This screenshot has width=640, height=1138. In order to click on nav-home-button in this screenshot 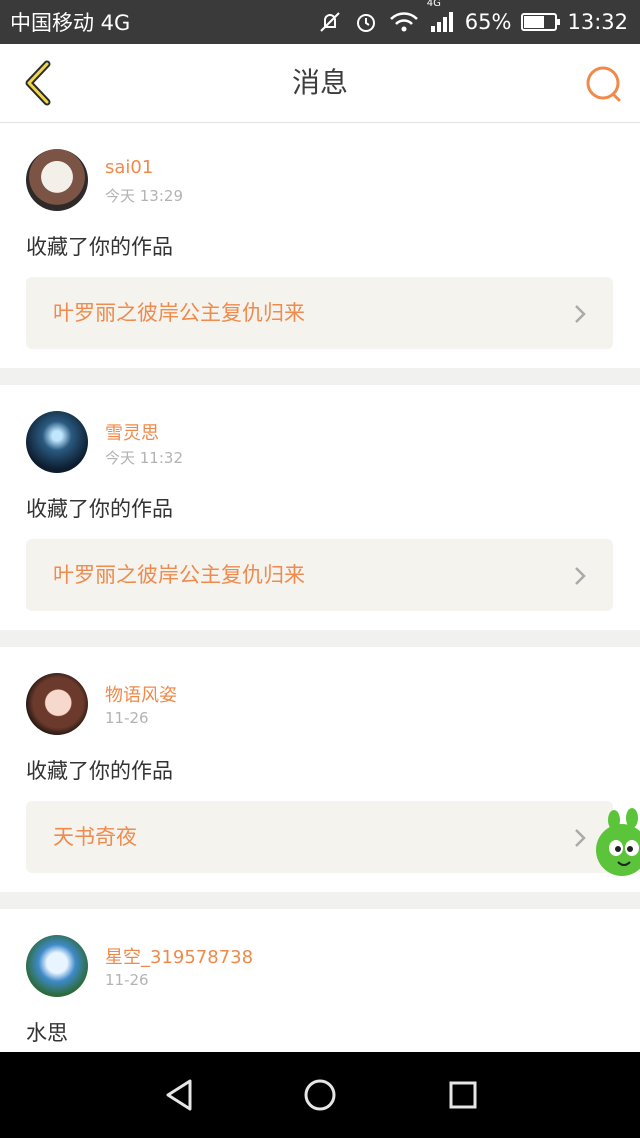, I will do `click(320, 1095)`.